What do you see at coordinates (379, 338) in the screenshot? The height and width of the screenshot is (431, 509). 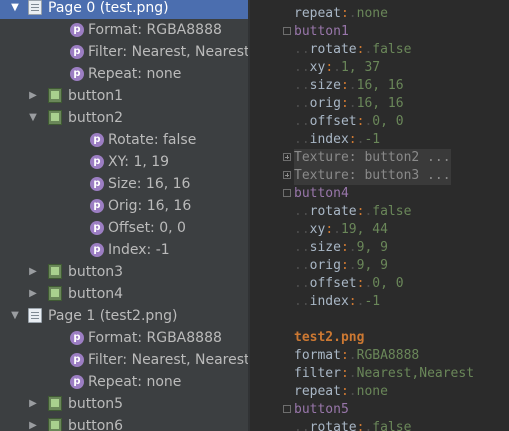 I see `editor-line: test2.png` at bounding box center [379, 338].